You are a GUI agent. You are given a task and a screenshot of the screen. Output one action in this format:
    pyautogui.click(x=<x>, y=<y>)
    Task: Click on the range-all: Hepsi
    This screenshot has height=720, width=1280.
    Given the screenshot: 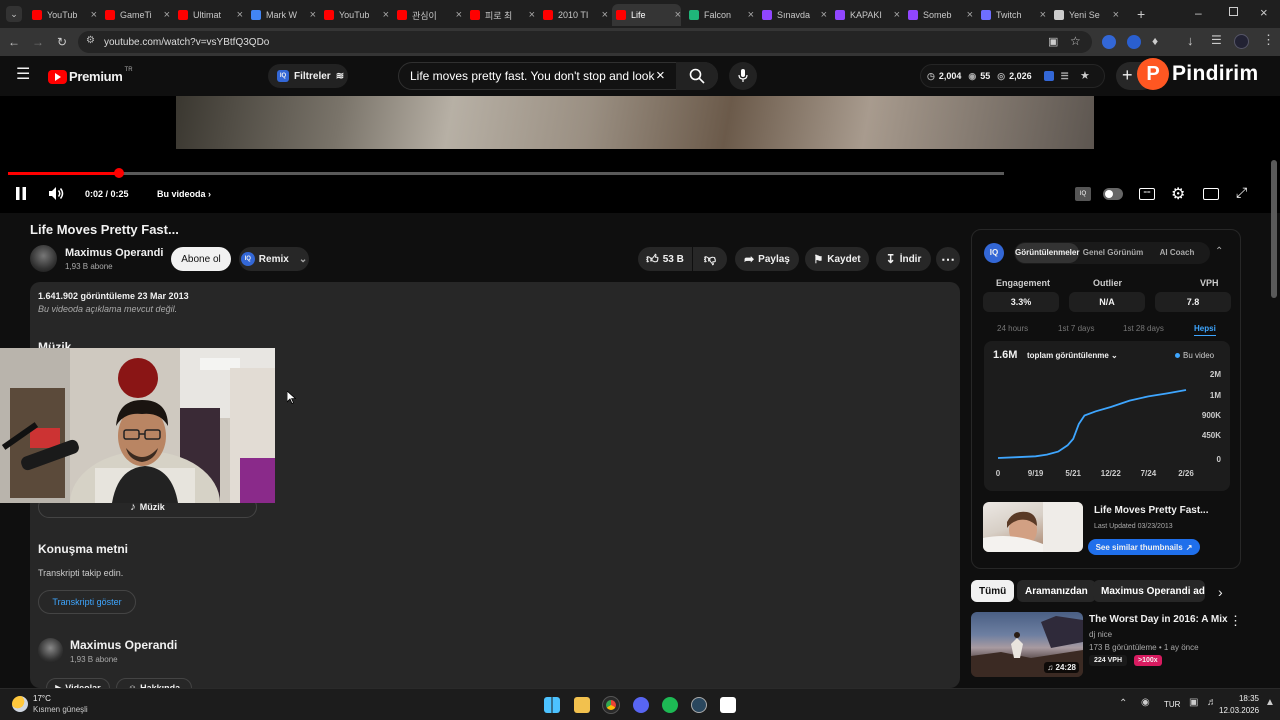 What is the action you would take?
    pyautogui.click(x=1205, y=330)
    